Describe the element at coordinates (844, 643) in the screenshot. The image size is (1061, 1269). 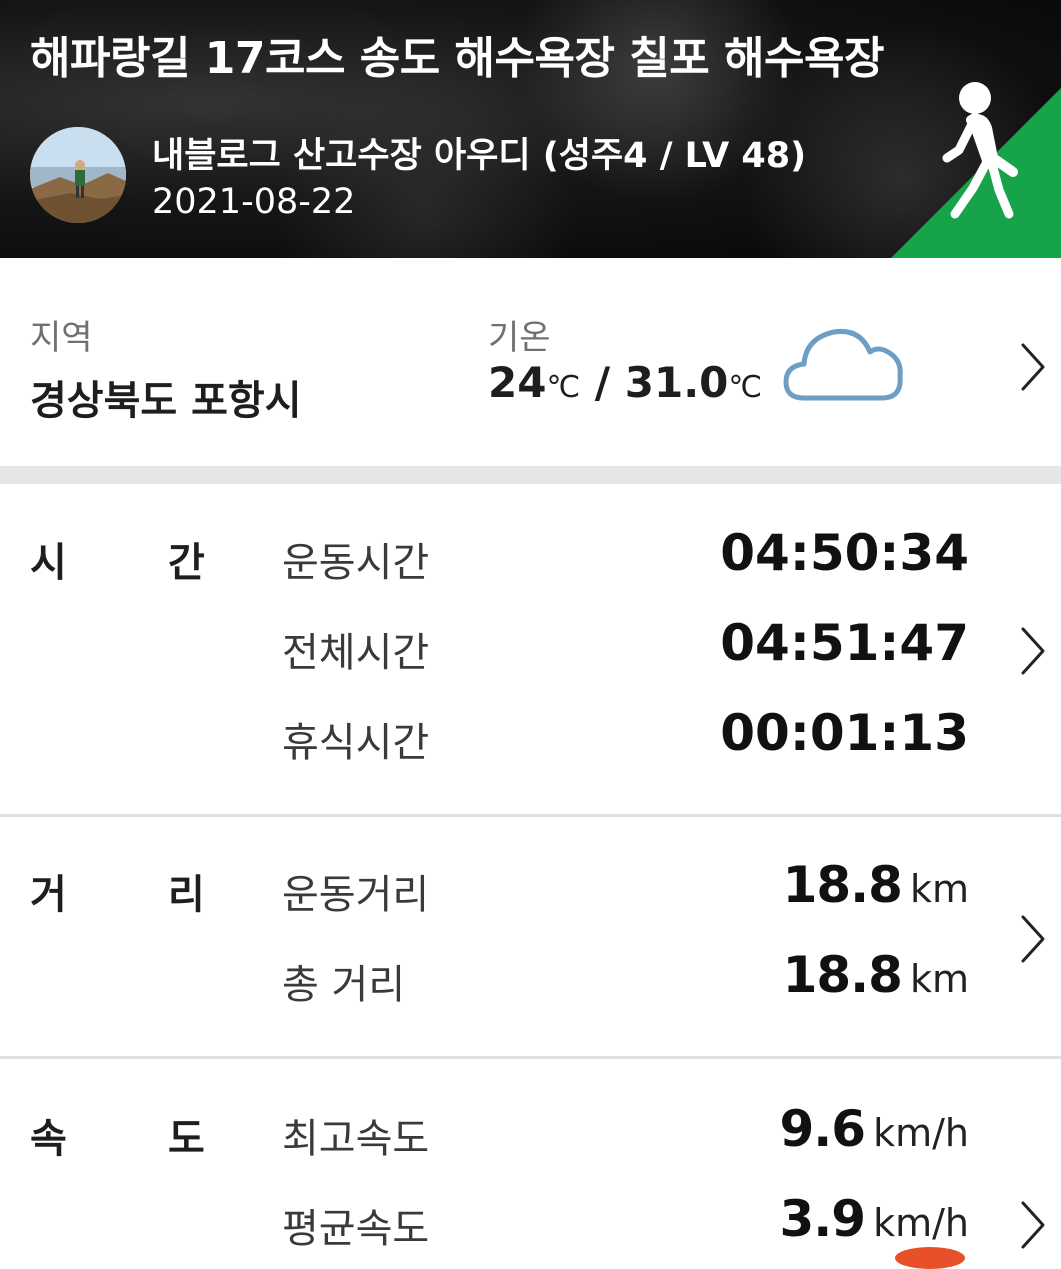
I see `total-time-value: 04:51:47` at that location.